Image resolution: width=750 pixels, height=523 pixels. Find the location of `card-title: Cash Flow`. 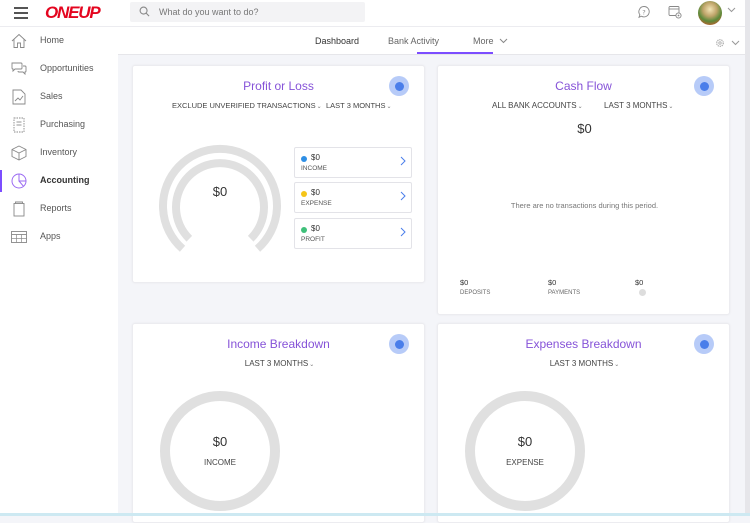

card-title: Cash Flow is located at coordinates (583, 86).